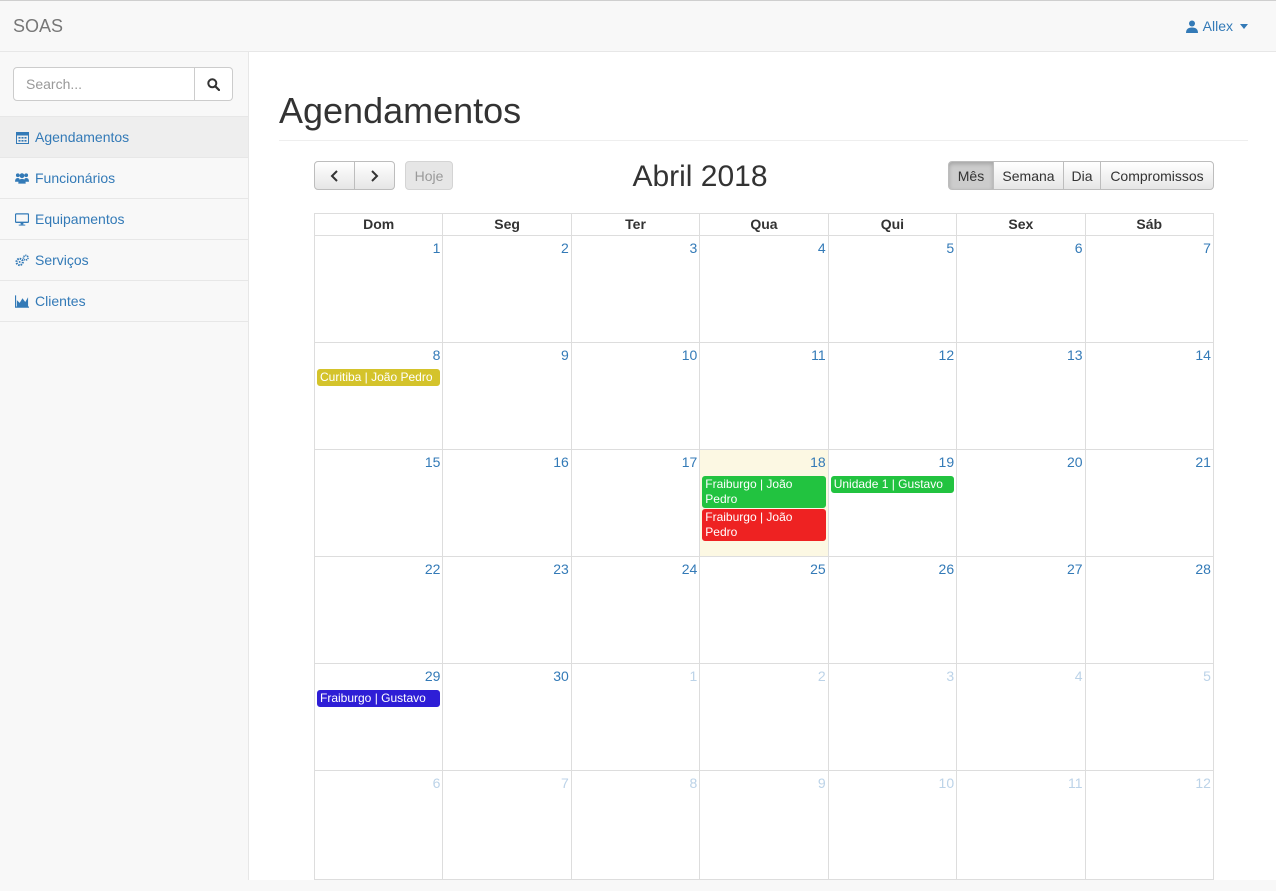  I want to click on today-button: Hoje, so click(429, 175).